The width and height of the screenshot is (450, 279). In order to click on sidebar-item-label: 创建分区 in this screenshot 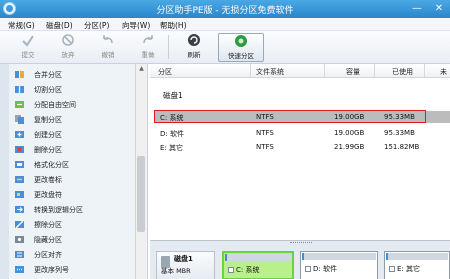, I will do `click(48, 135)`.